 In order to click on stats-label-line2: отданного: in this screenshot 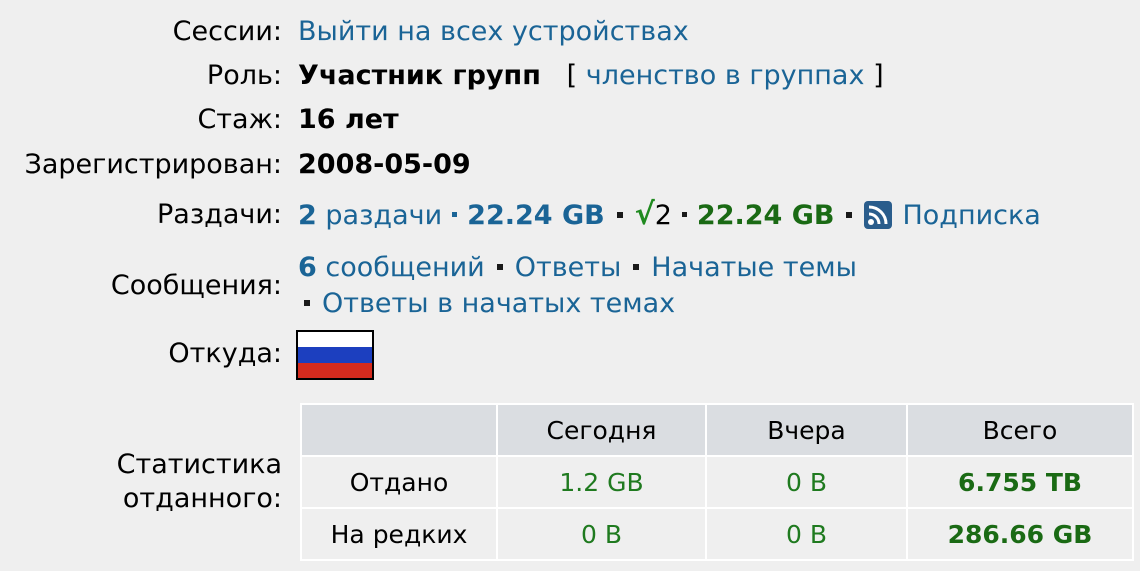, I will do `click(202, 498)`.